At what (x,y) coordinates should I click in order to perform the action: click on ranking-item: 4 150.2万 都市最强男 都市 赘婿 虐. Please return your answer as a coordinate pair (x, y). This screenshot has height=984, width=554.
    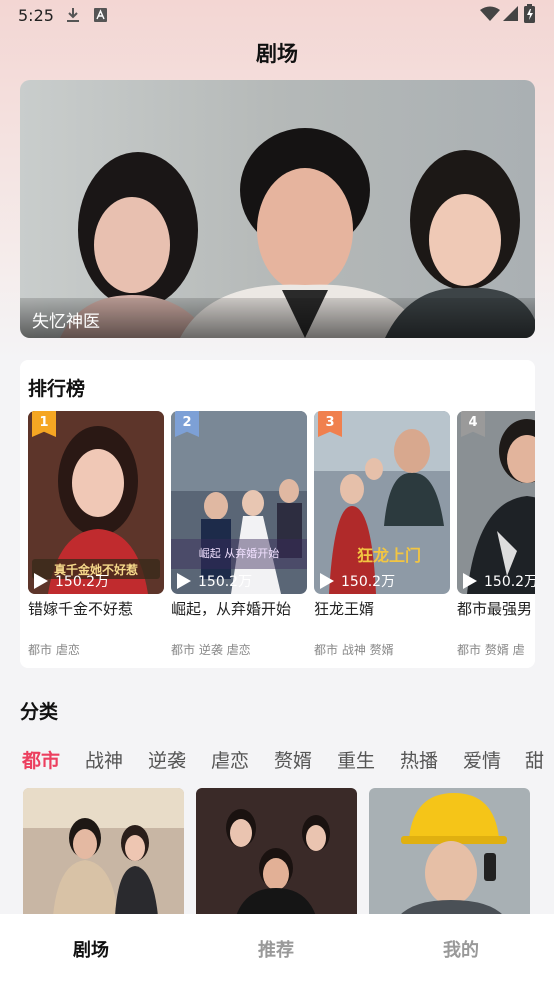
    Looking at the image, I should click on (496, 534).